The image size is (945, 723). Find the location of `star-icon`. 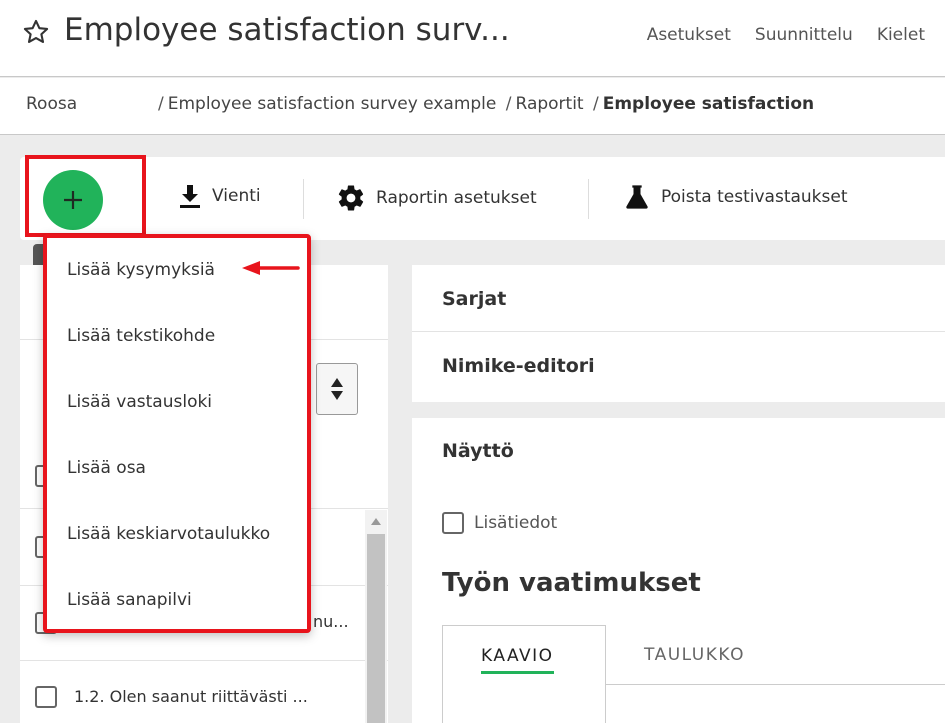

star-icon is located at coordinates (36, 32).